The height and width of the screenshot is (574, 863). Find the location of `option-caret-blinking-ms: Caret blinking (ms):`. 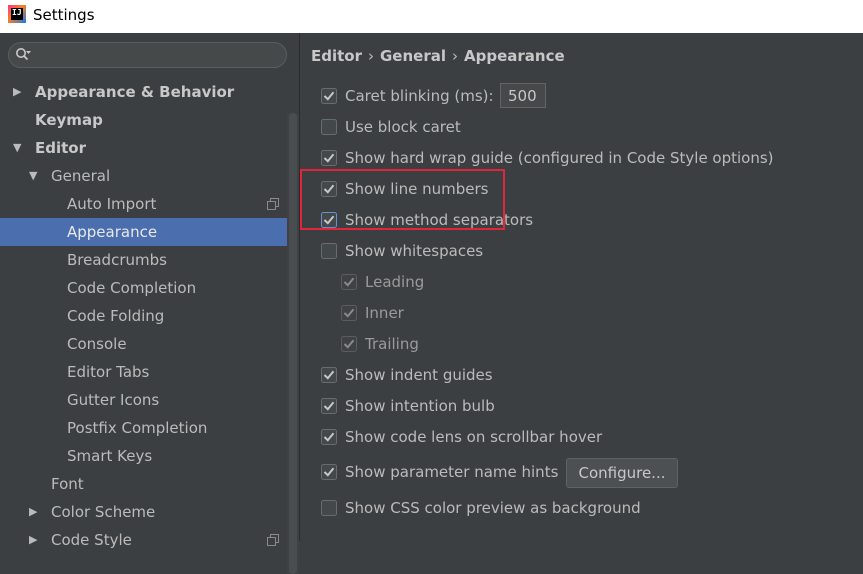

option-caret-blinking-ms: Caret blinking (ms): is located at coordinates (407, 96).